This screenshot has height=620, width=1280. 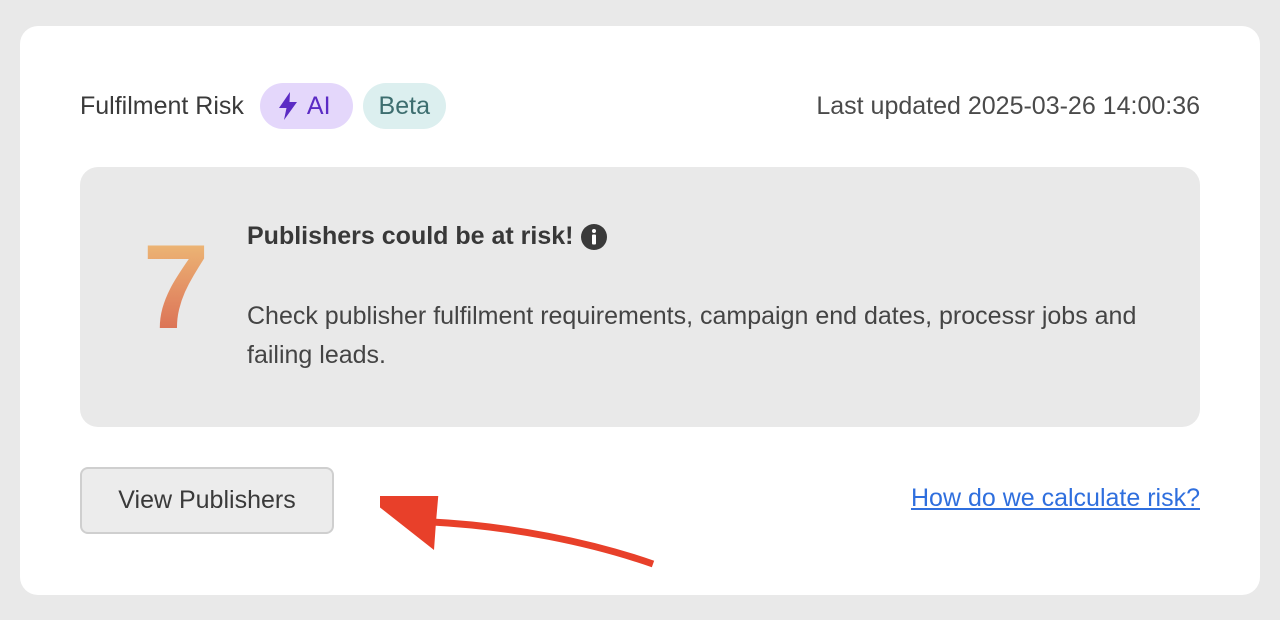 I want to click on ai-badge: AI, so click(x=306, y=106).